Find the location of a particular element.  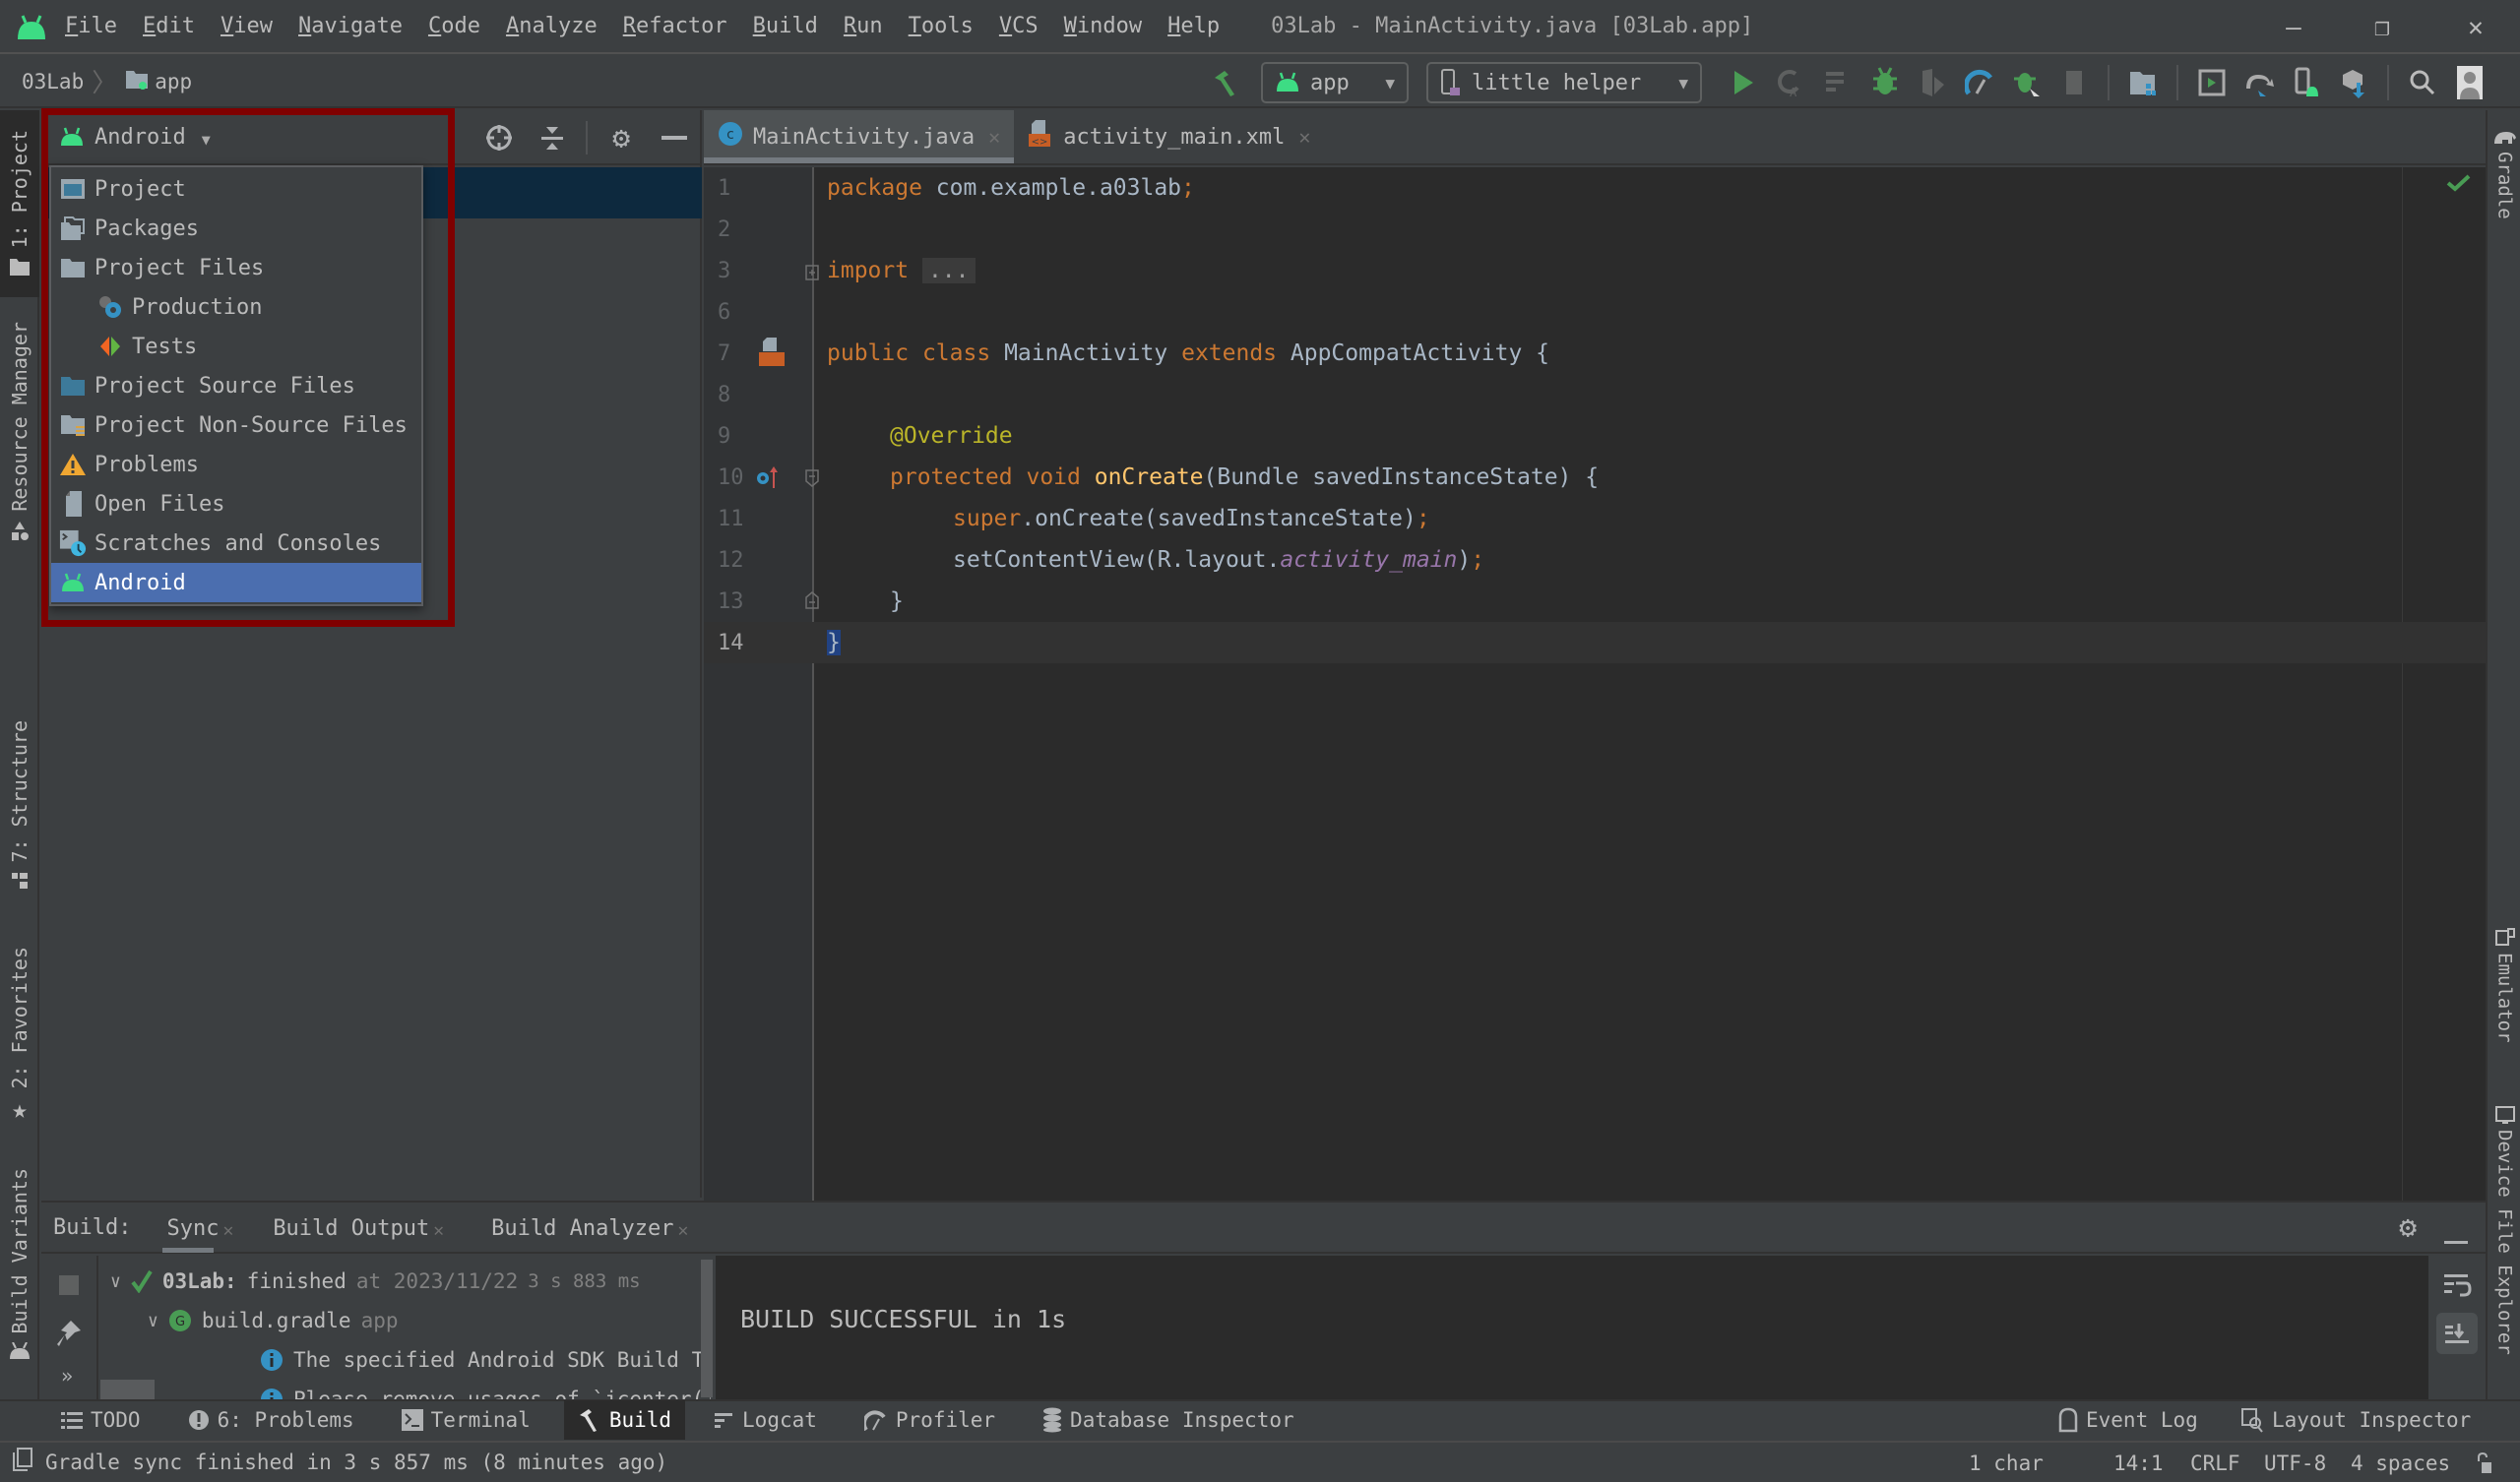

build-console: BUILD SUCCESSFUL in 1s is located at coordinates (1572, 1327).